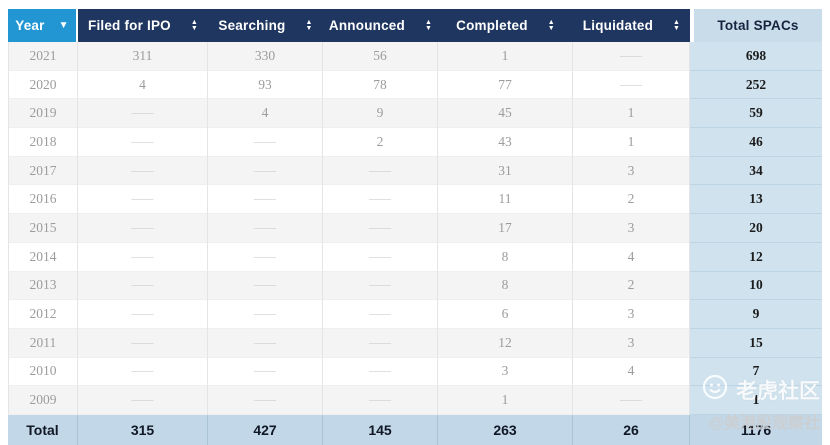 This screenshot has width=830, height=445. What do you see at coordinates (505, 429) in the screenshot?
I see `total-completed-cell: 263` at bounding box center [505, 429].